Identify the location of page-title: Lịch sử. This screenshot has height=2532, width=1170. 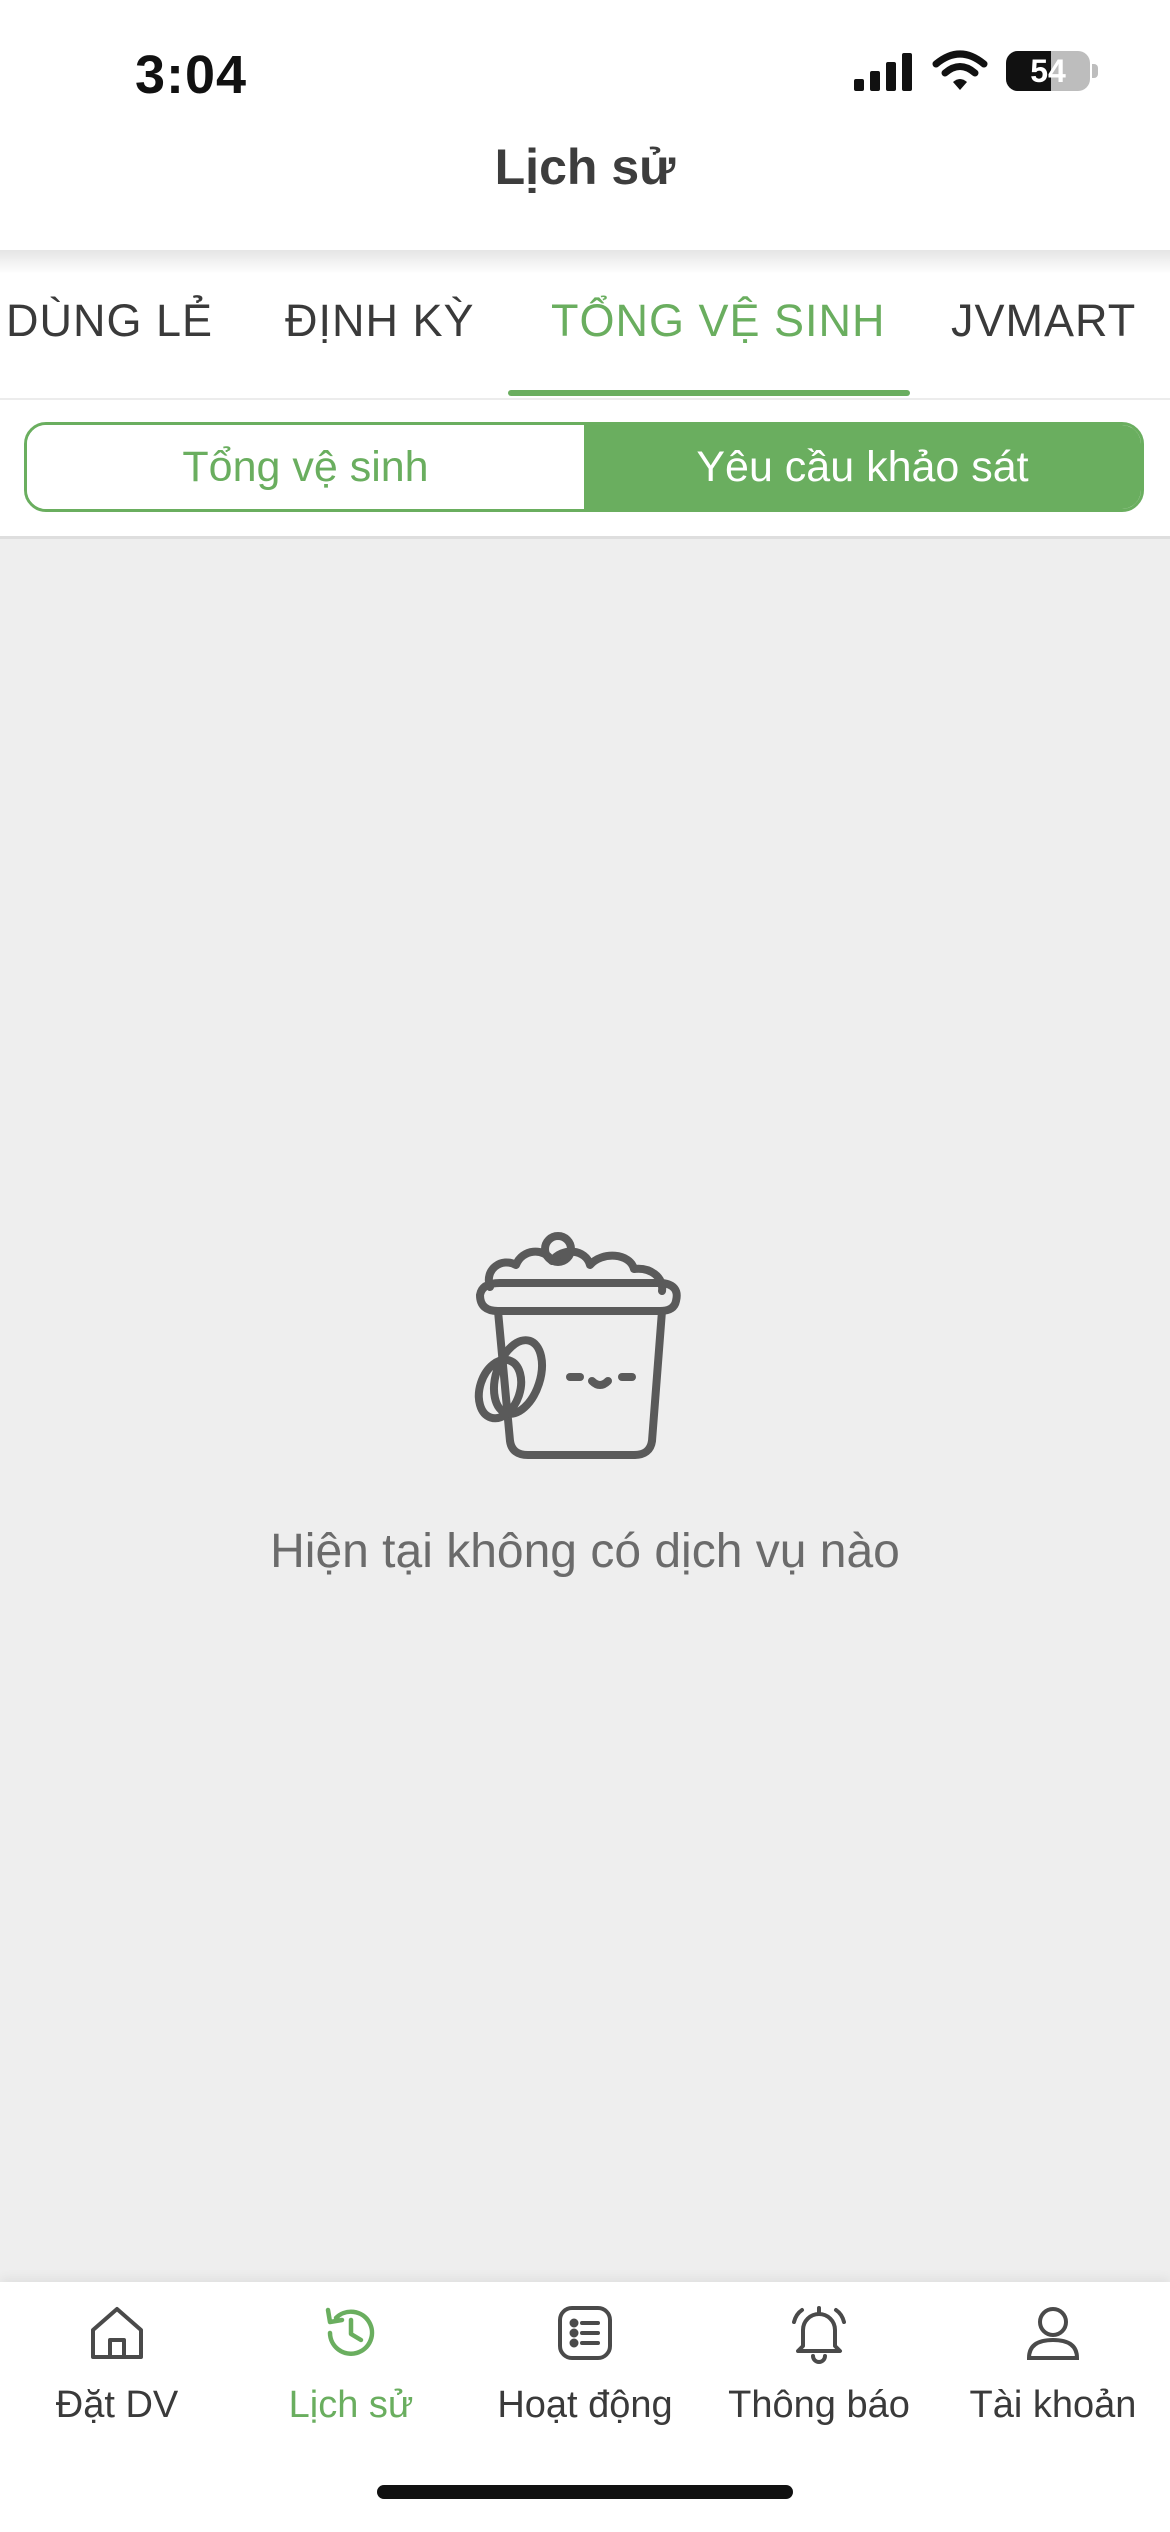
(585, 167).